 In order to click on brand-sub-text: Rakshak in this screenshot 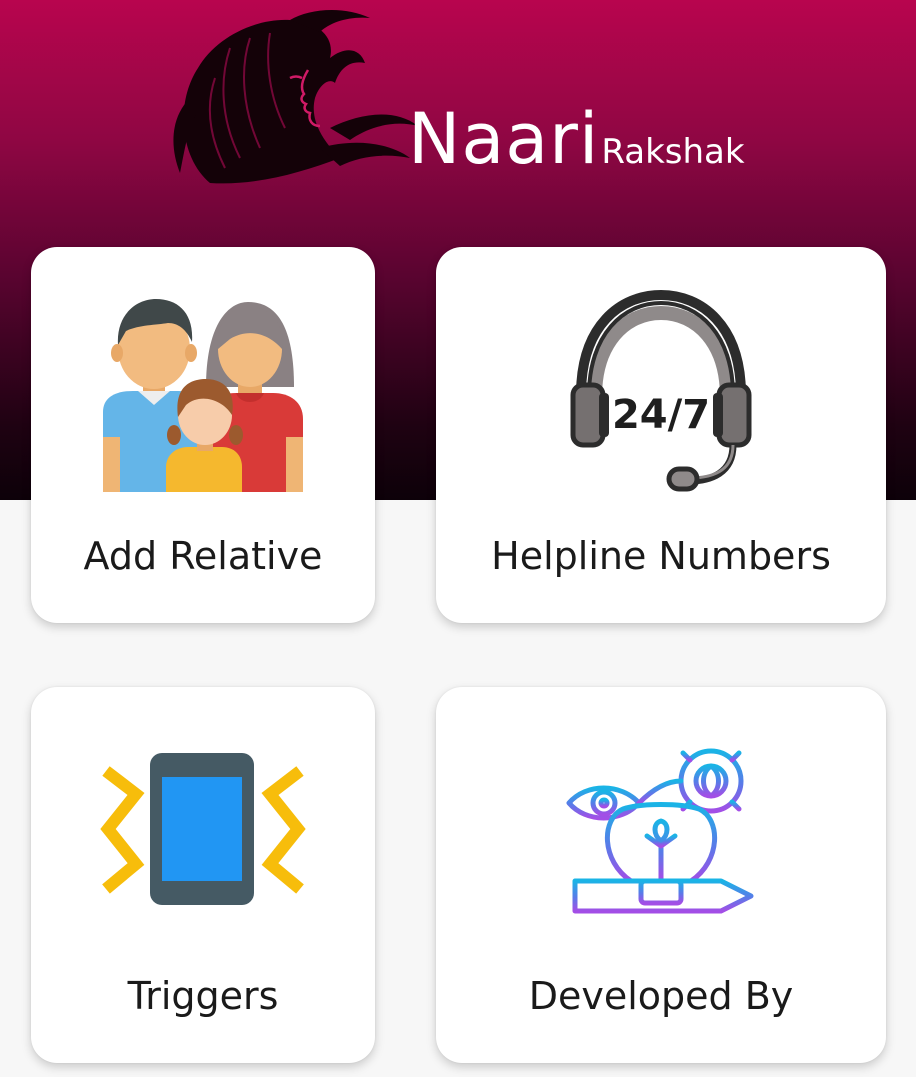, I will do `click(673, 152)`.